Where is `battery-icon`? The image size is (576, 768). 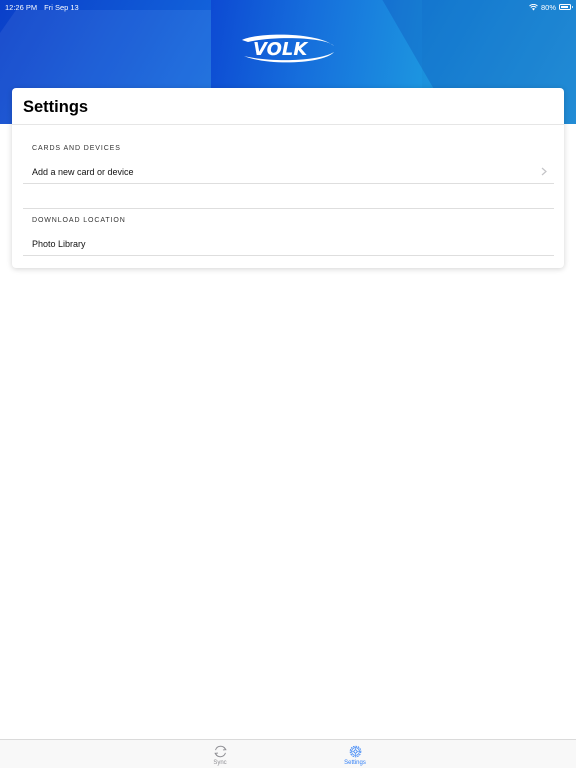
battery-icon is located at coordinates (566, 7).